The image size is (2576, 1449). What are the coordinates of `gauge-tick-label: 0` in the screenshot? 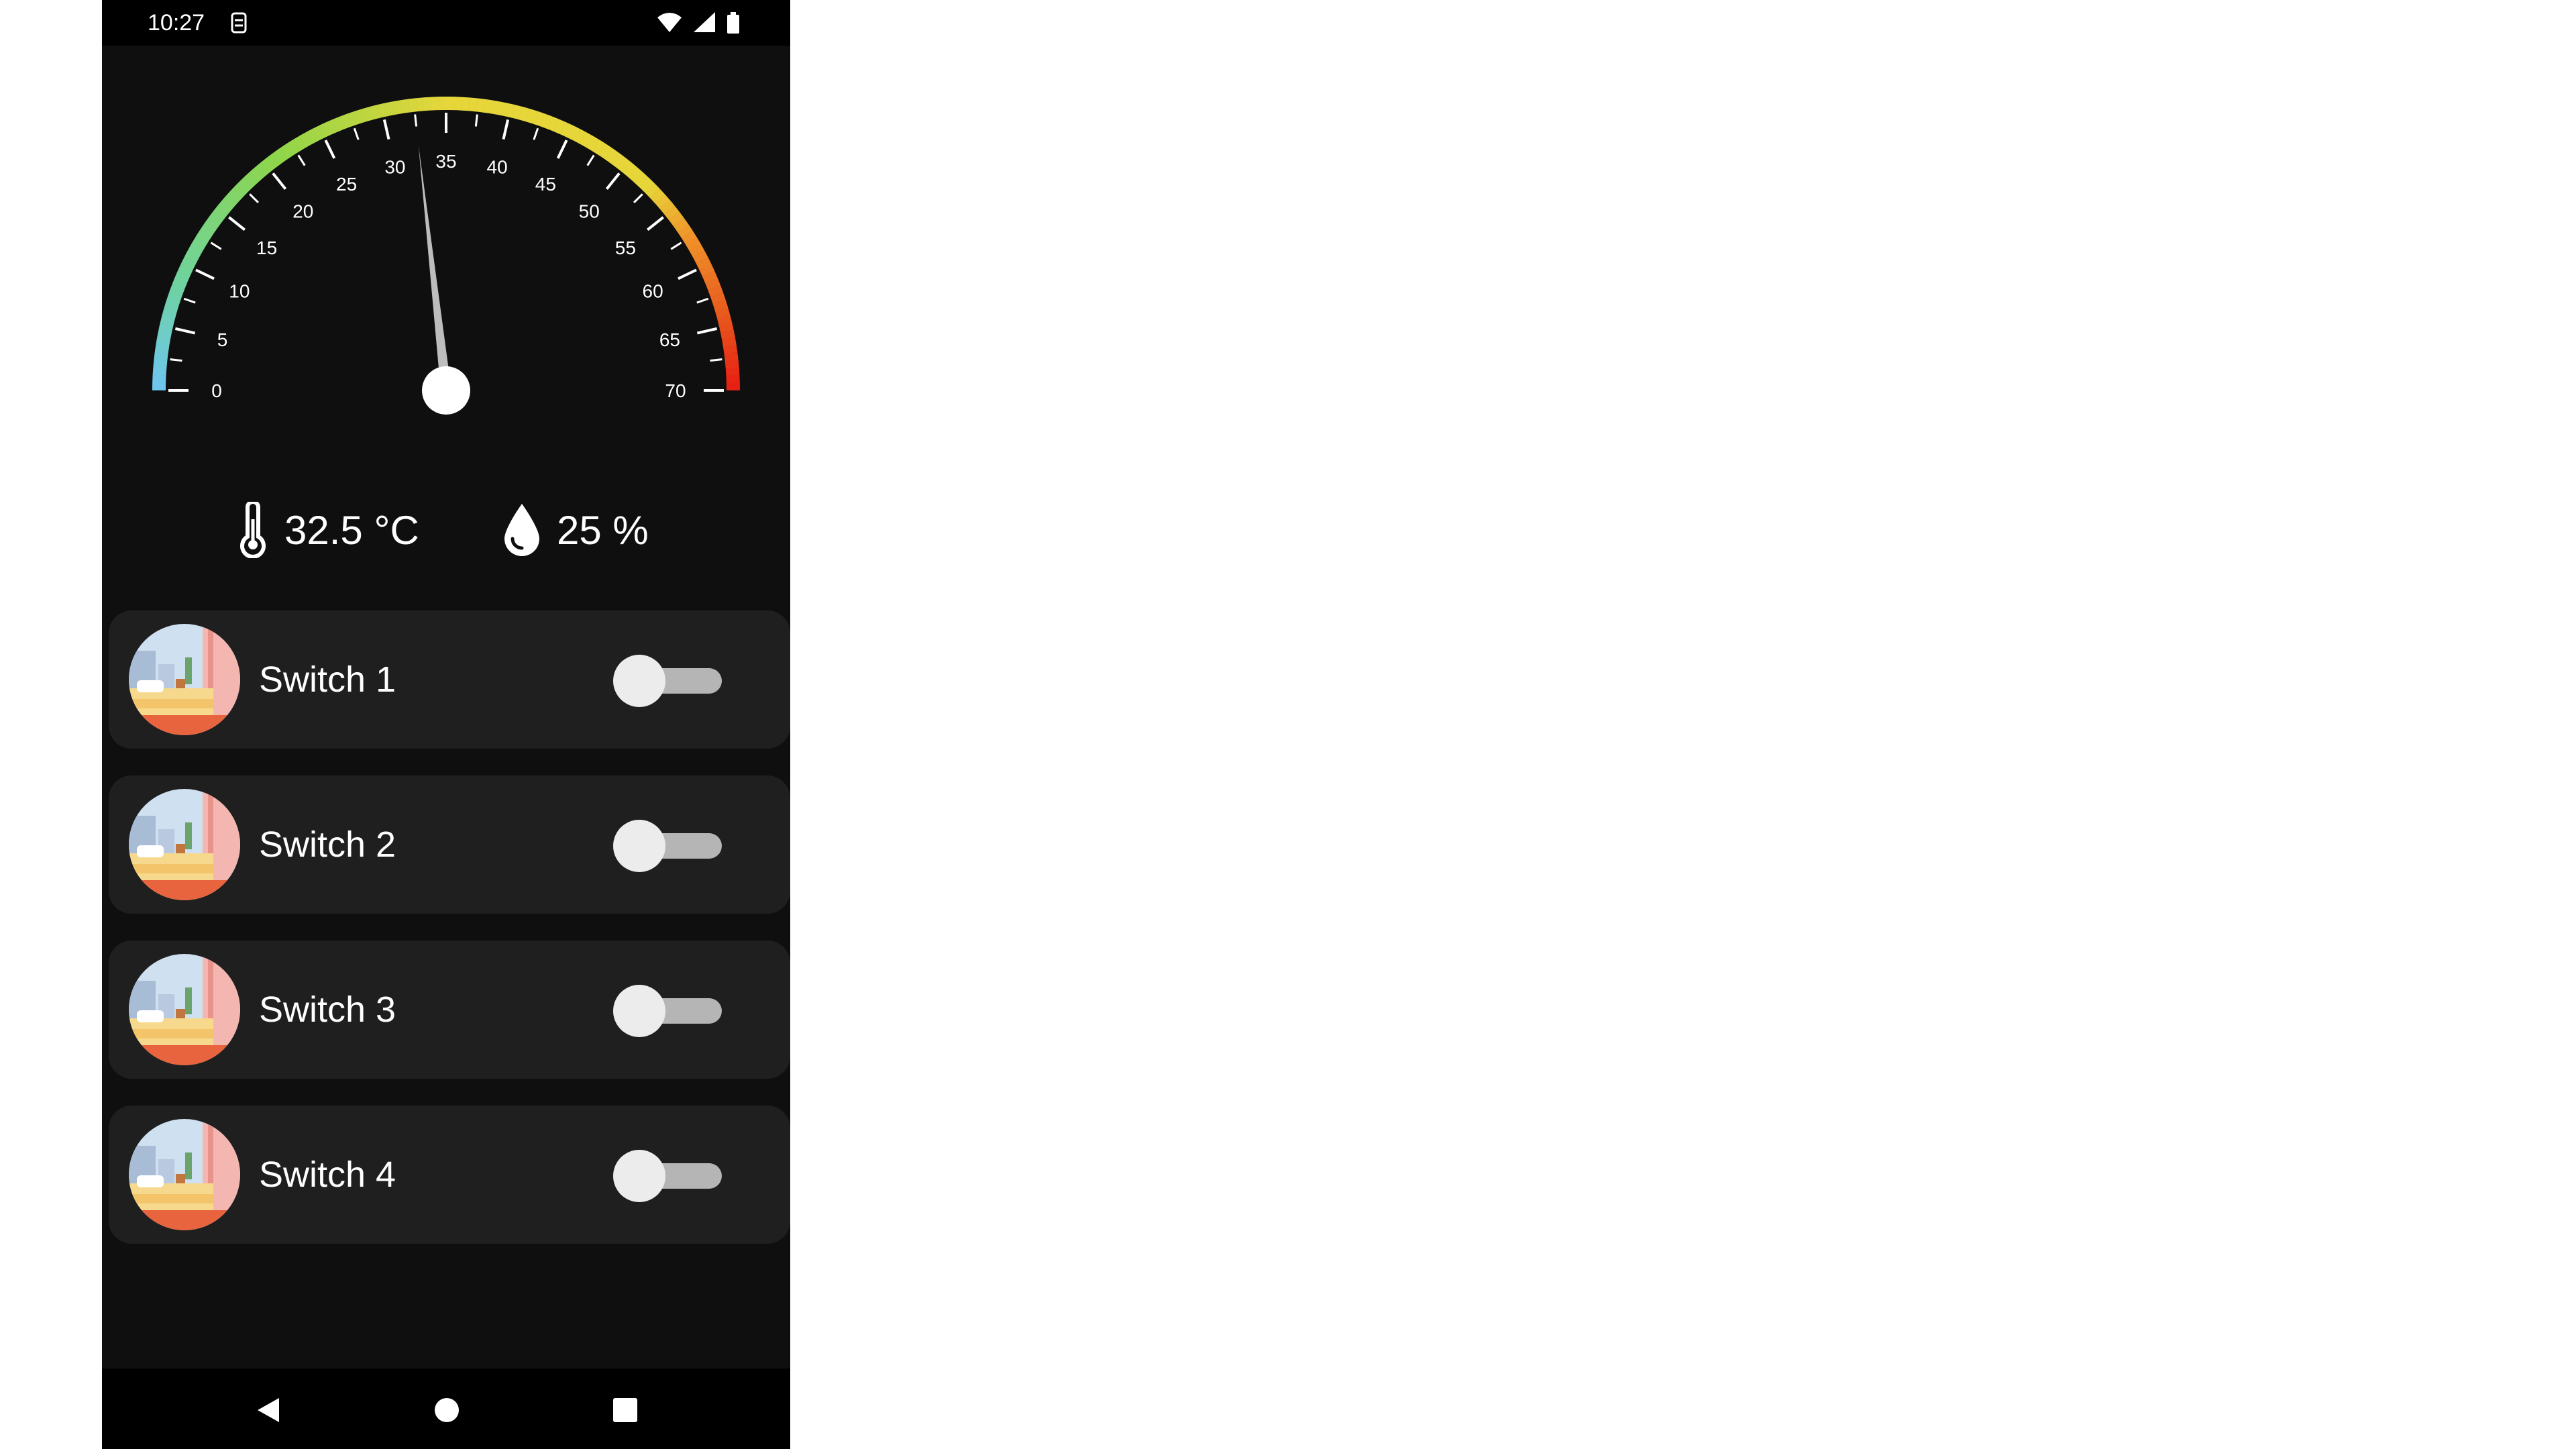 It's located at (216, 390).